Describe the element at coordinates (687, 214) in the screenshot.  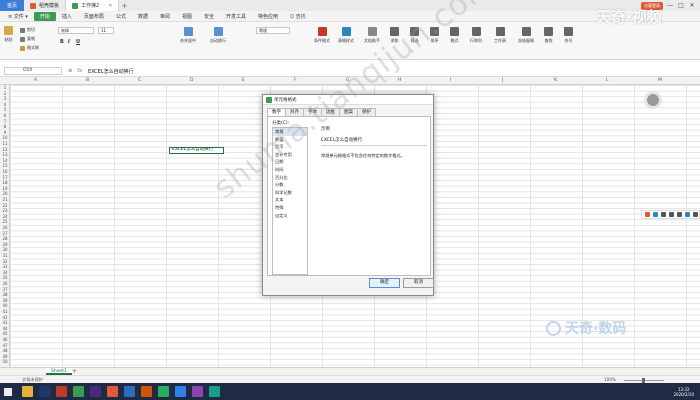
I see `tool-shirt-icon` at that location.